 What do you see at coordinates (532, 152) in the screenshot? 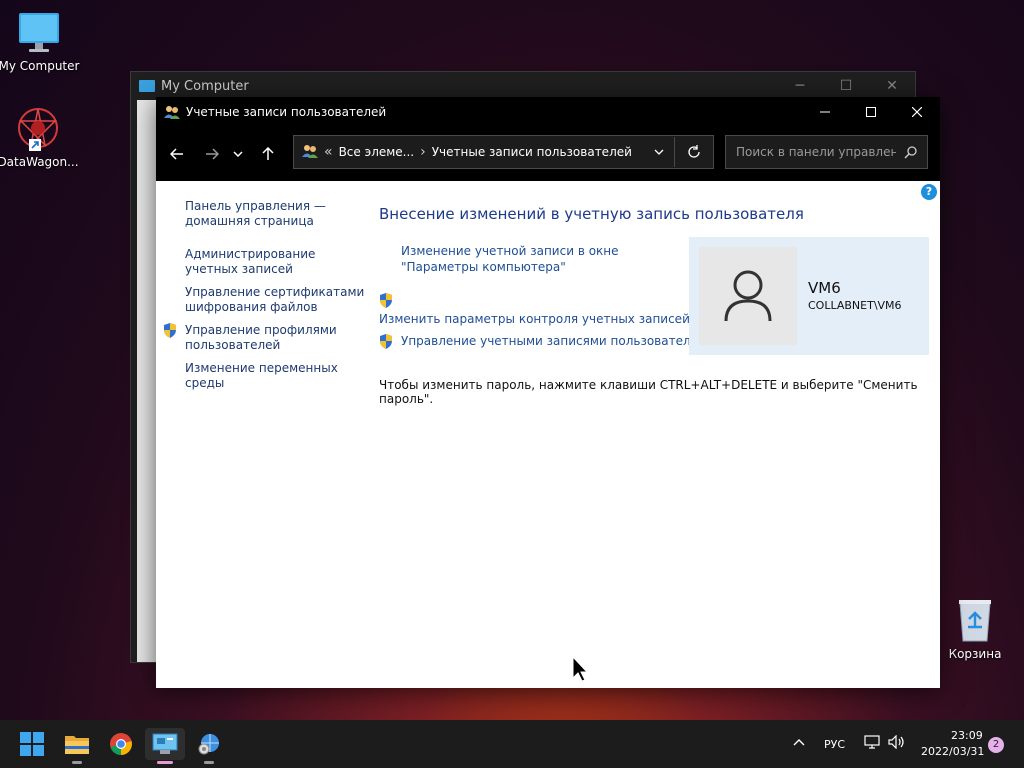
I see `breadcrumb-user-accounts: Учетные записи пользователей` at bounding box center [532, 152].